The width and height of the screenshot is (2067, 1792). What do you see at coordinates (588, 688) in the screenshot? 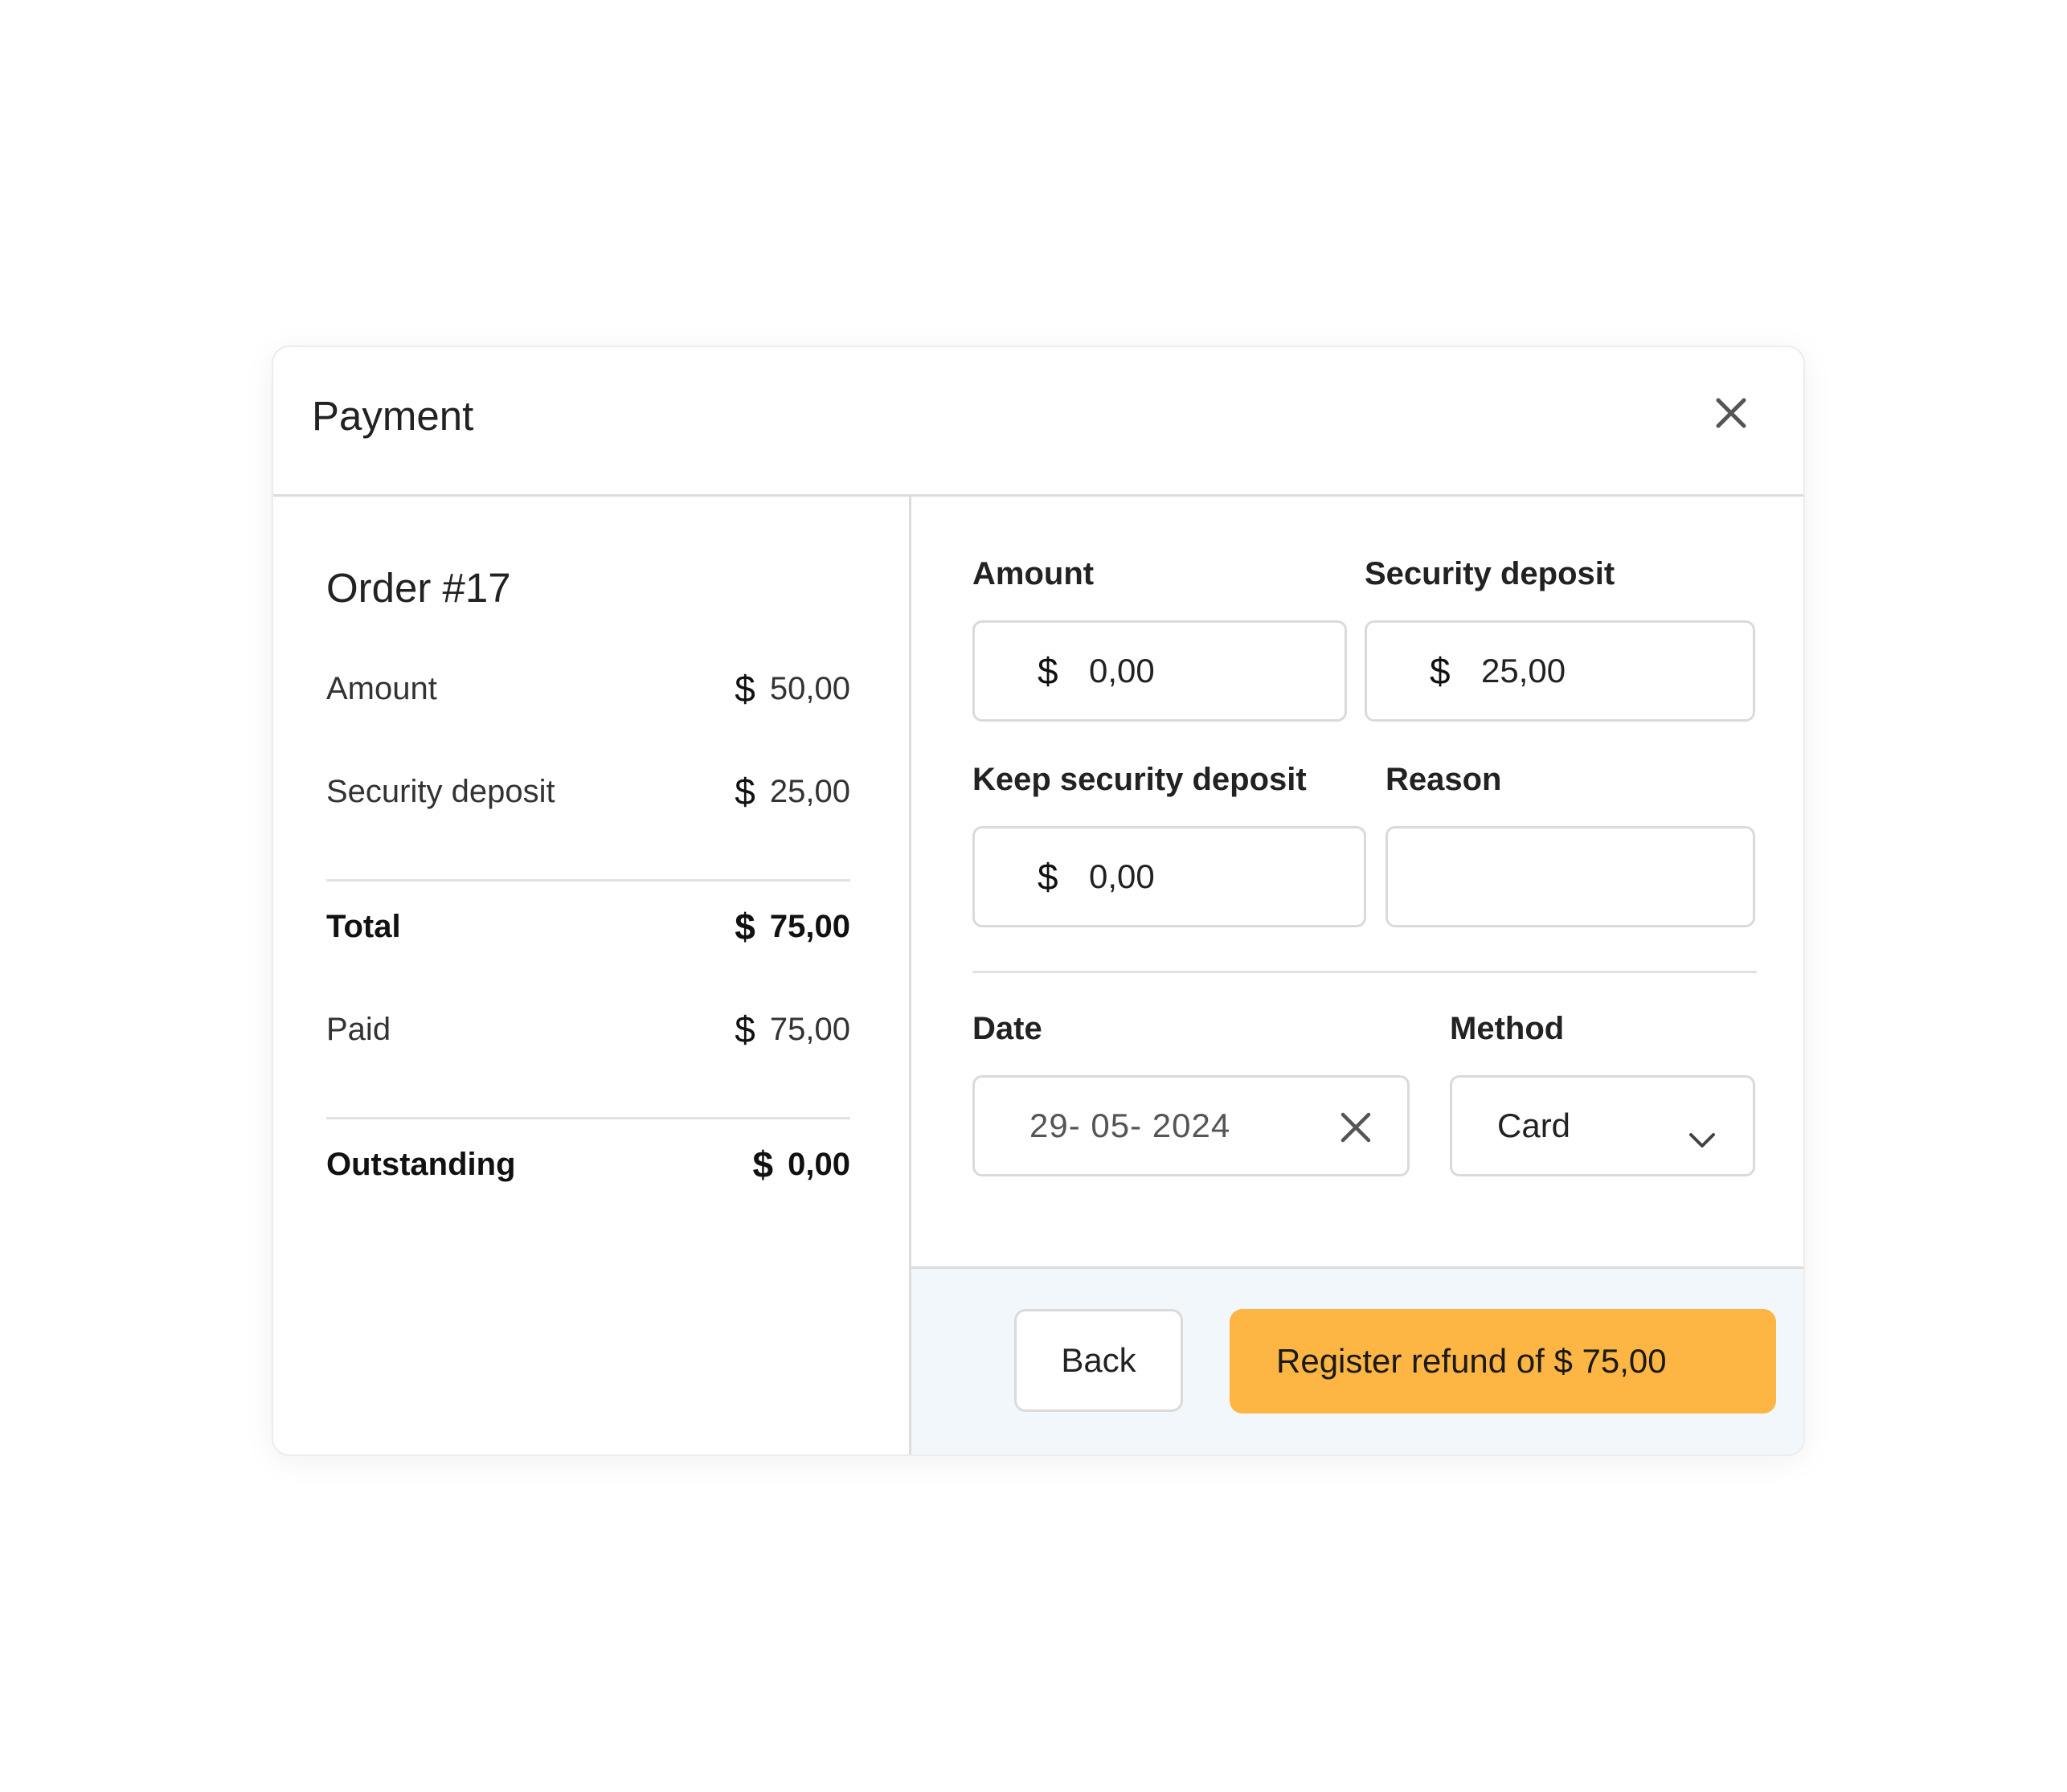
I see `summary-row-amount: Amount $50,00` at bounding box center [588, 688].